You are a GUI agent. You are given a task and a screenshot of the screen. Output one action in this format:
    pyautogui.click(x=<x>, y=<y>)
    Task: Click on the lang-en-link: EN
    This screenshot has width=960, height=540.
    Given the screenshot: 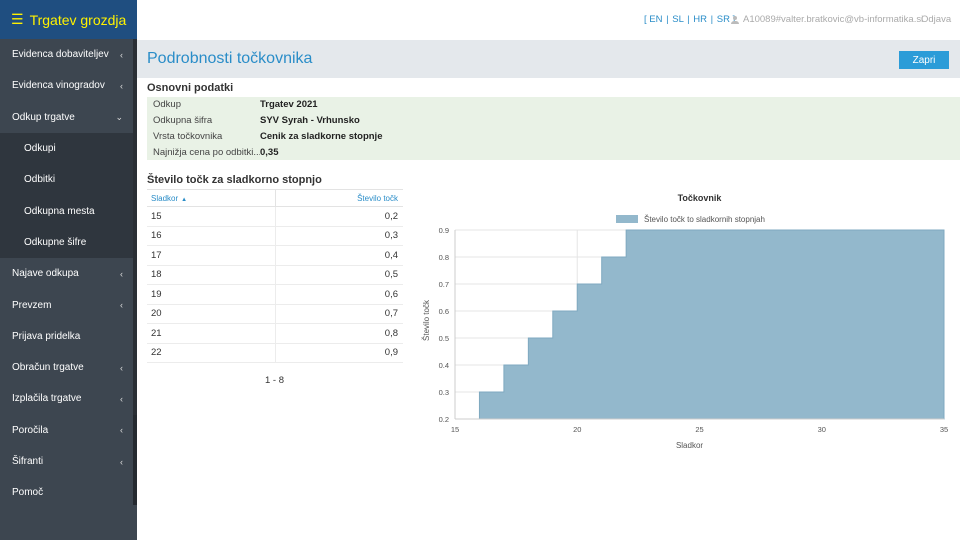 What is the action you would take?
    pyautogui.click(x=655, y=19)
    